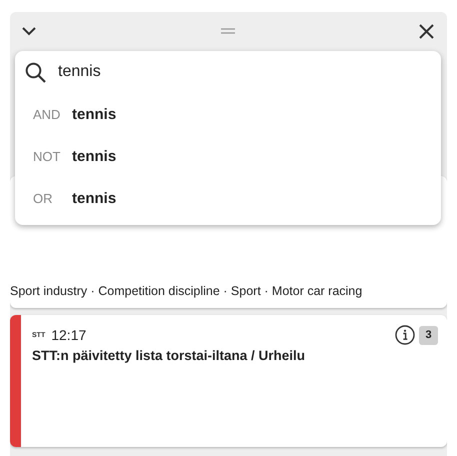 This screenshot has height=456, width=457. Describe the element at coordinates (35, 72) in the screenshot. I see `search-icon` at that location.